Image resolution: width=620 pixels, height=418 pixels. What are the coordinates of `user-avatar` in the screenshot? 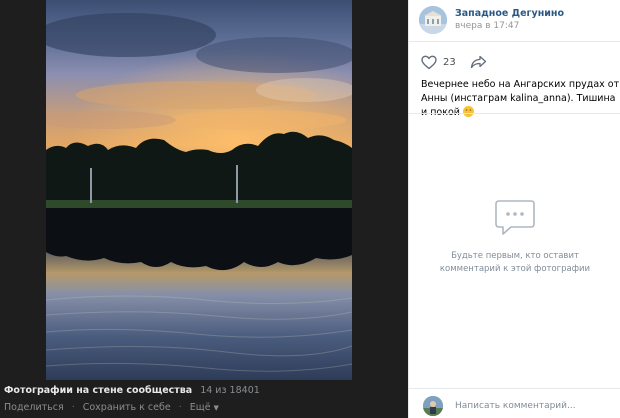 It's located at (433, 406).